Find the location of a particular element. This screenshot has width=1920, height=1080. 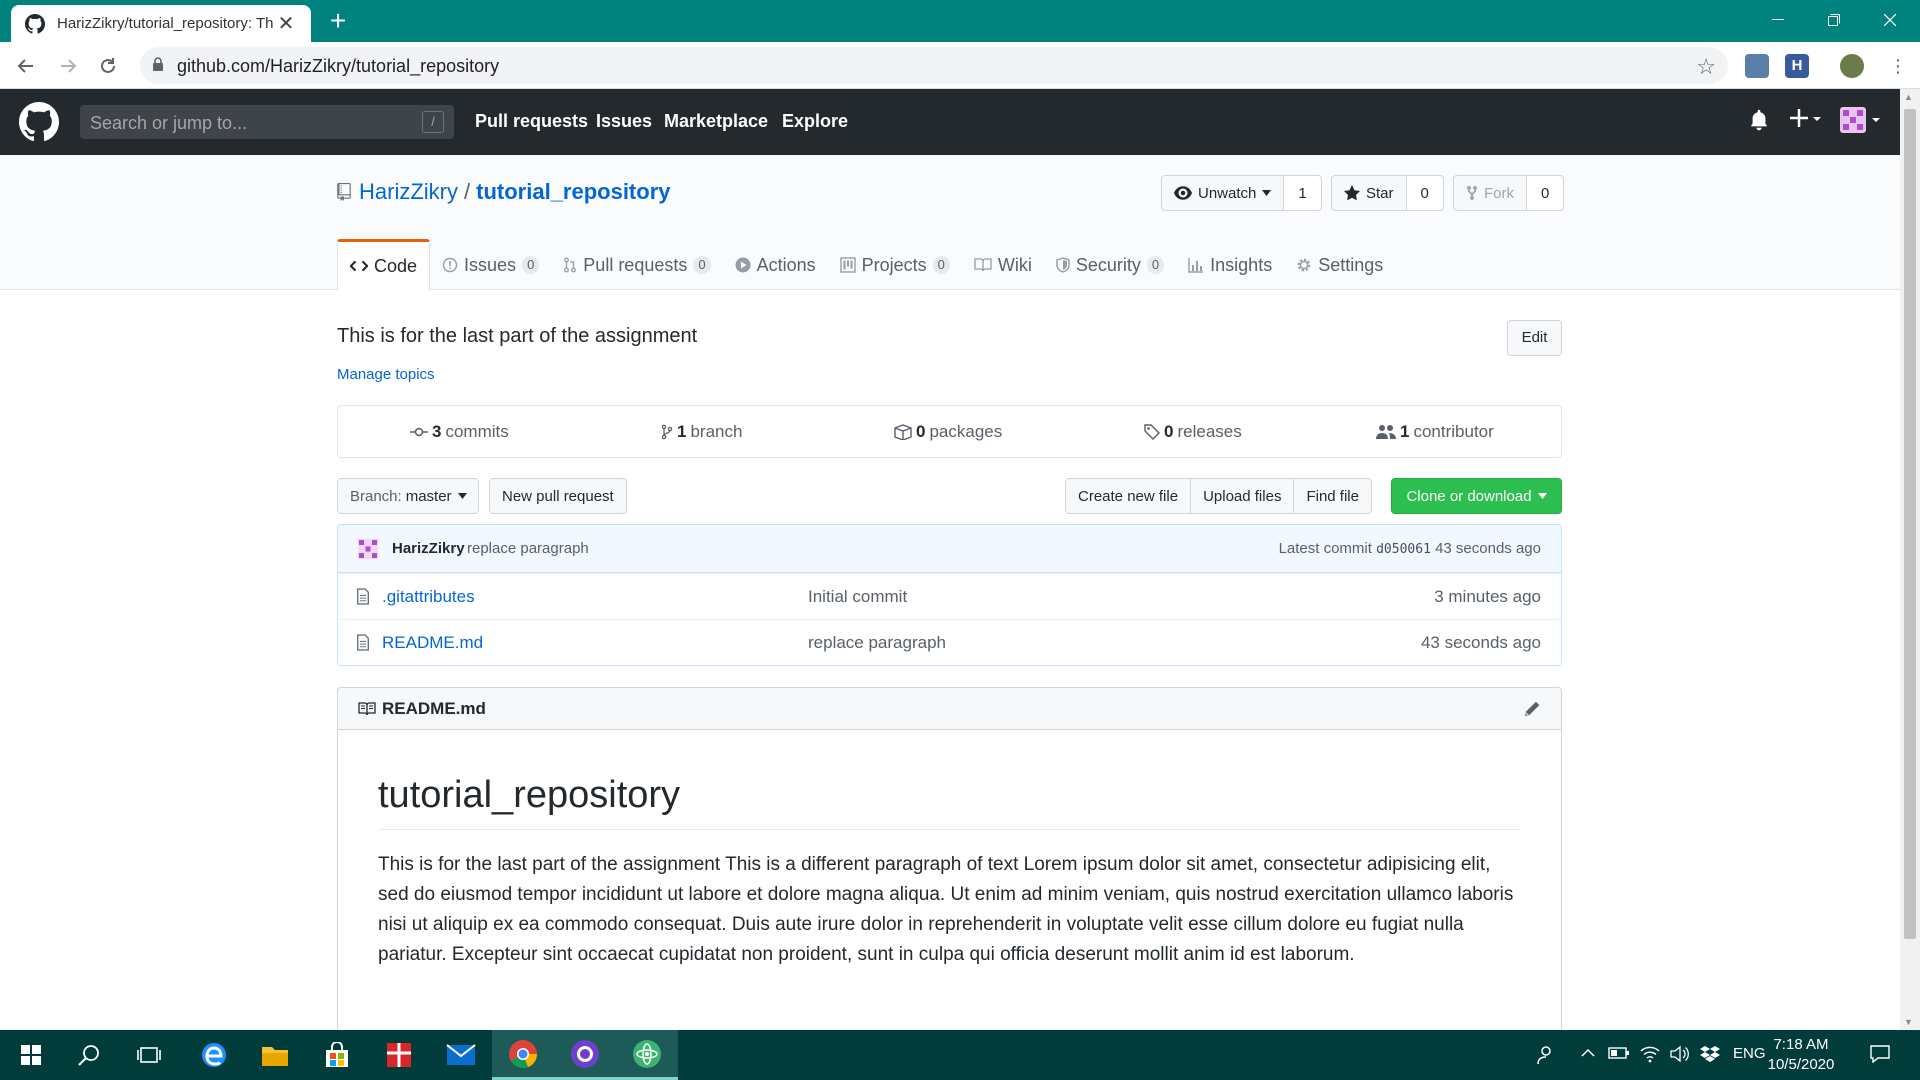

mail-icon is located at coordinates (461, 1055).